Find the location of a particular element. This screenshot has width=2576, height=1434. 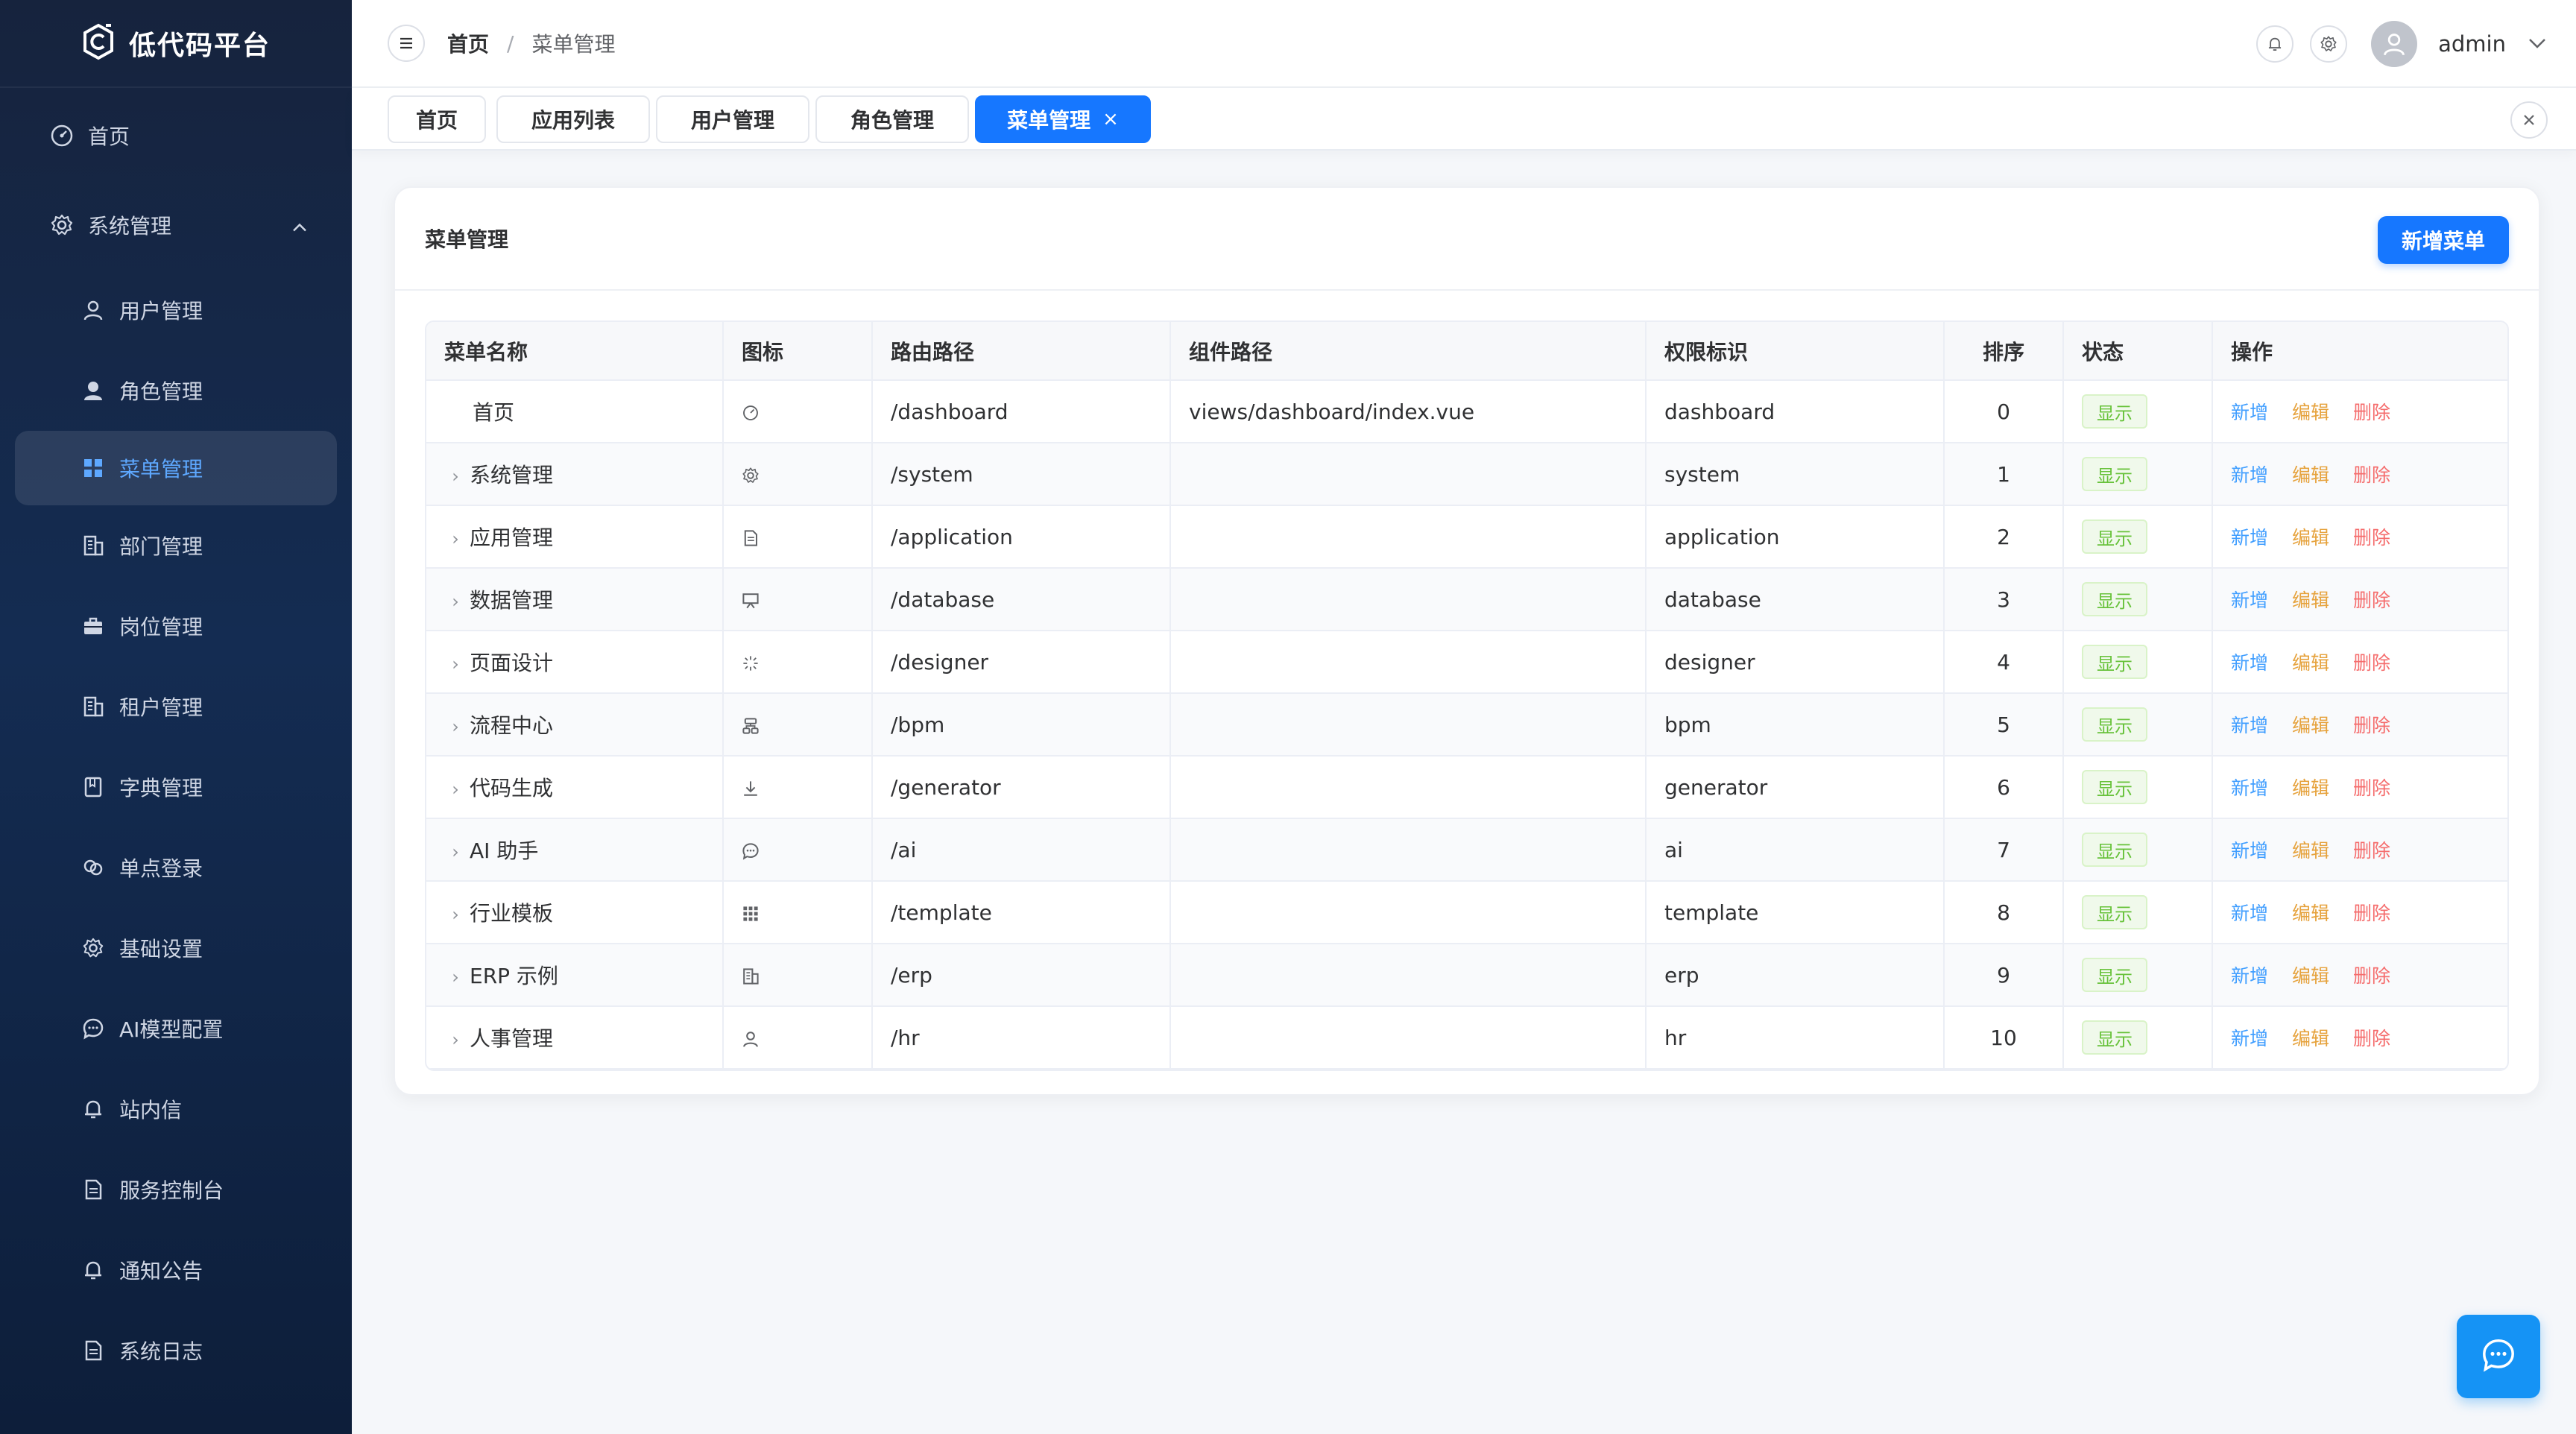

cell-status: 显示 is located at coordinates (2138, 850).